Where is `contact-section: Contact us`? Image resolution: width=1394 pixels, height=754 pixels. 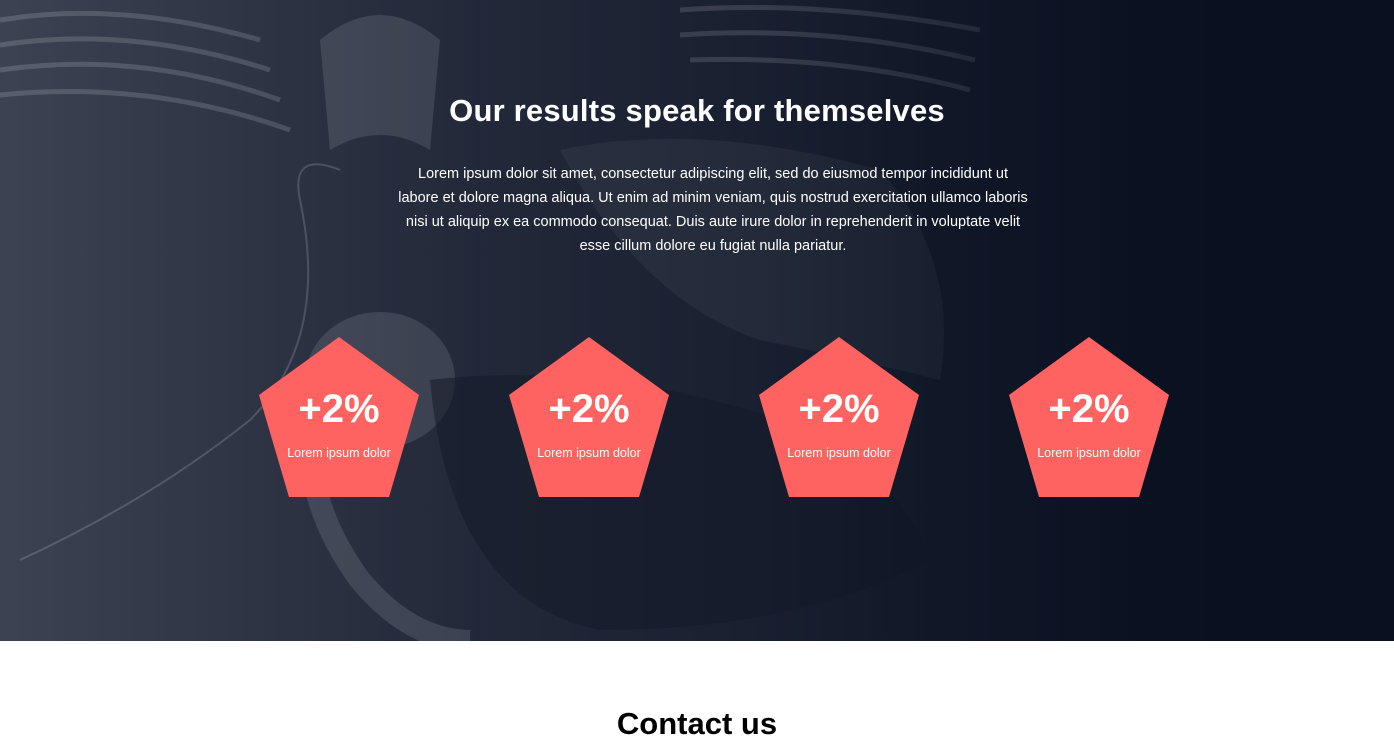 contact-section: Contact us is located at coordinates (697, 697).